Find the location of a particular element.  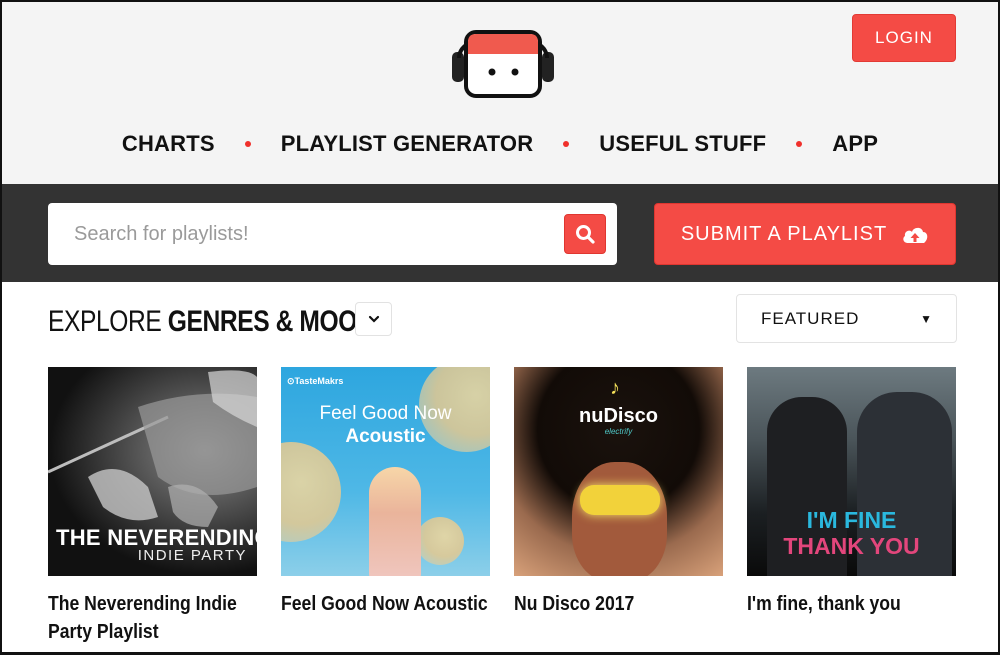

explore-title-light: EXPLORE is located at coordinates (105, 321).